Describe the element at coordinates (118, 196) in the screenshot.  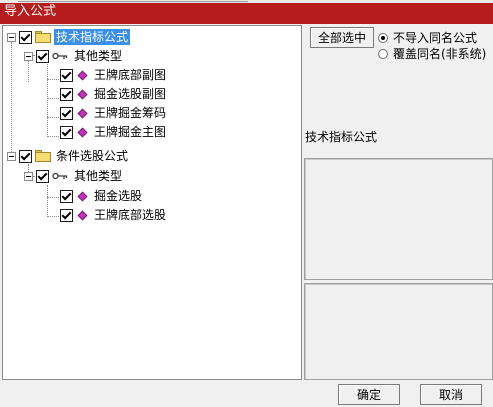
I see `tree-item-label: 掘金选股` at that location.